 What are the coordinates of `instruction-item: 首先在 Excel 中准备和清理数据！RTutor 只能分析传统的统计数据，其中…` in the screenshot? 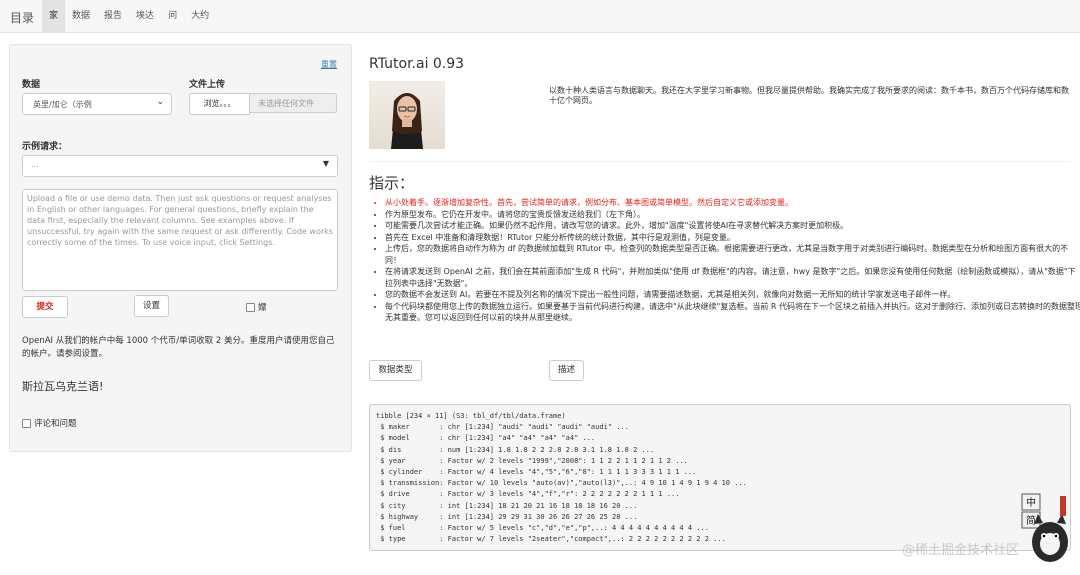 It's located at (732, 238).